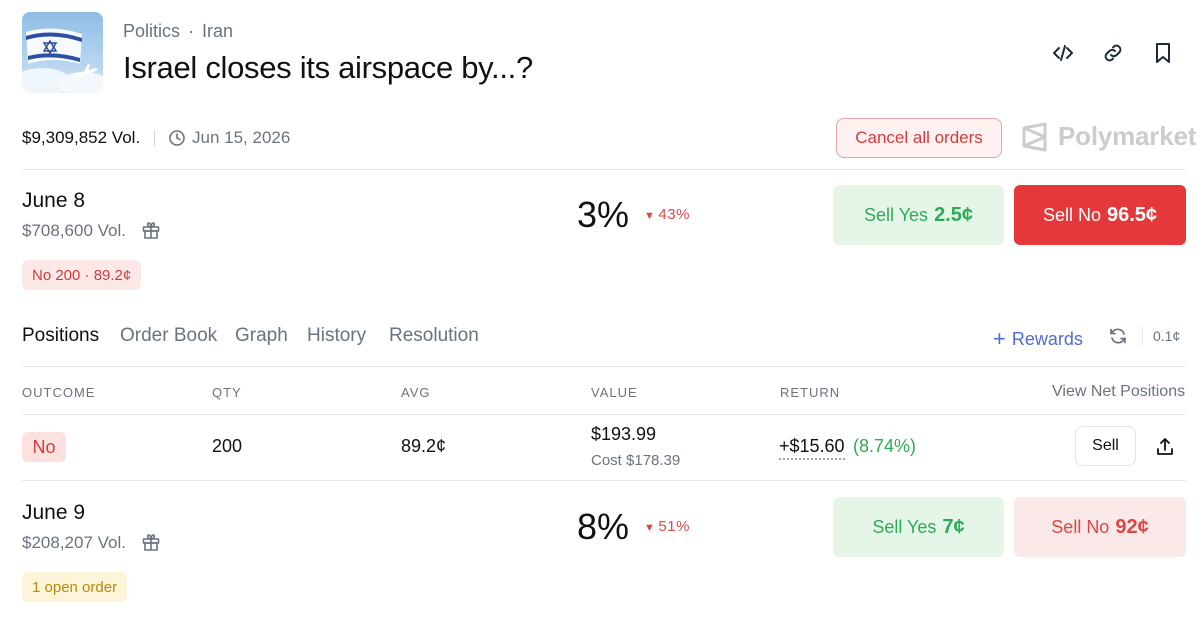  I want to click on tab-history: History, so click(336, 336).